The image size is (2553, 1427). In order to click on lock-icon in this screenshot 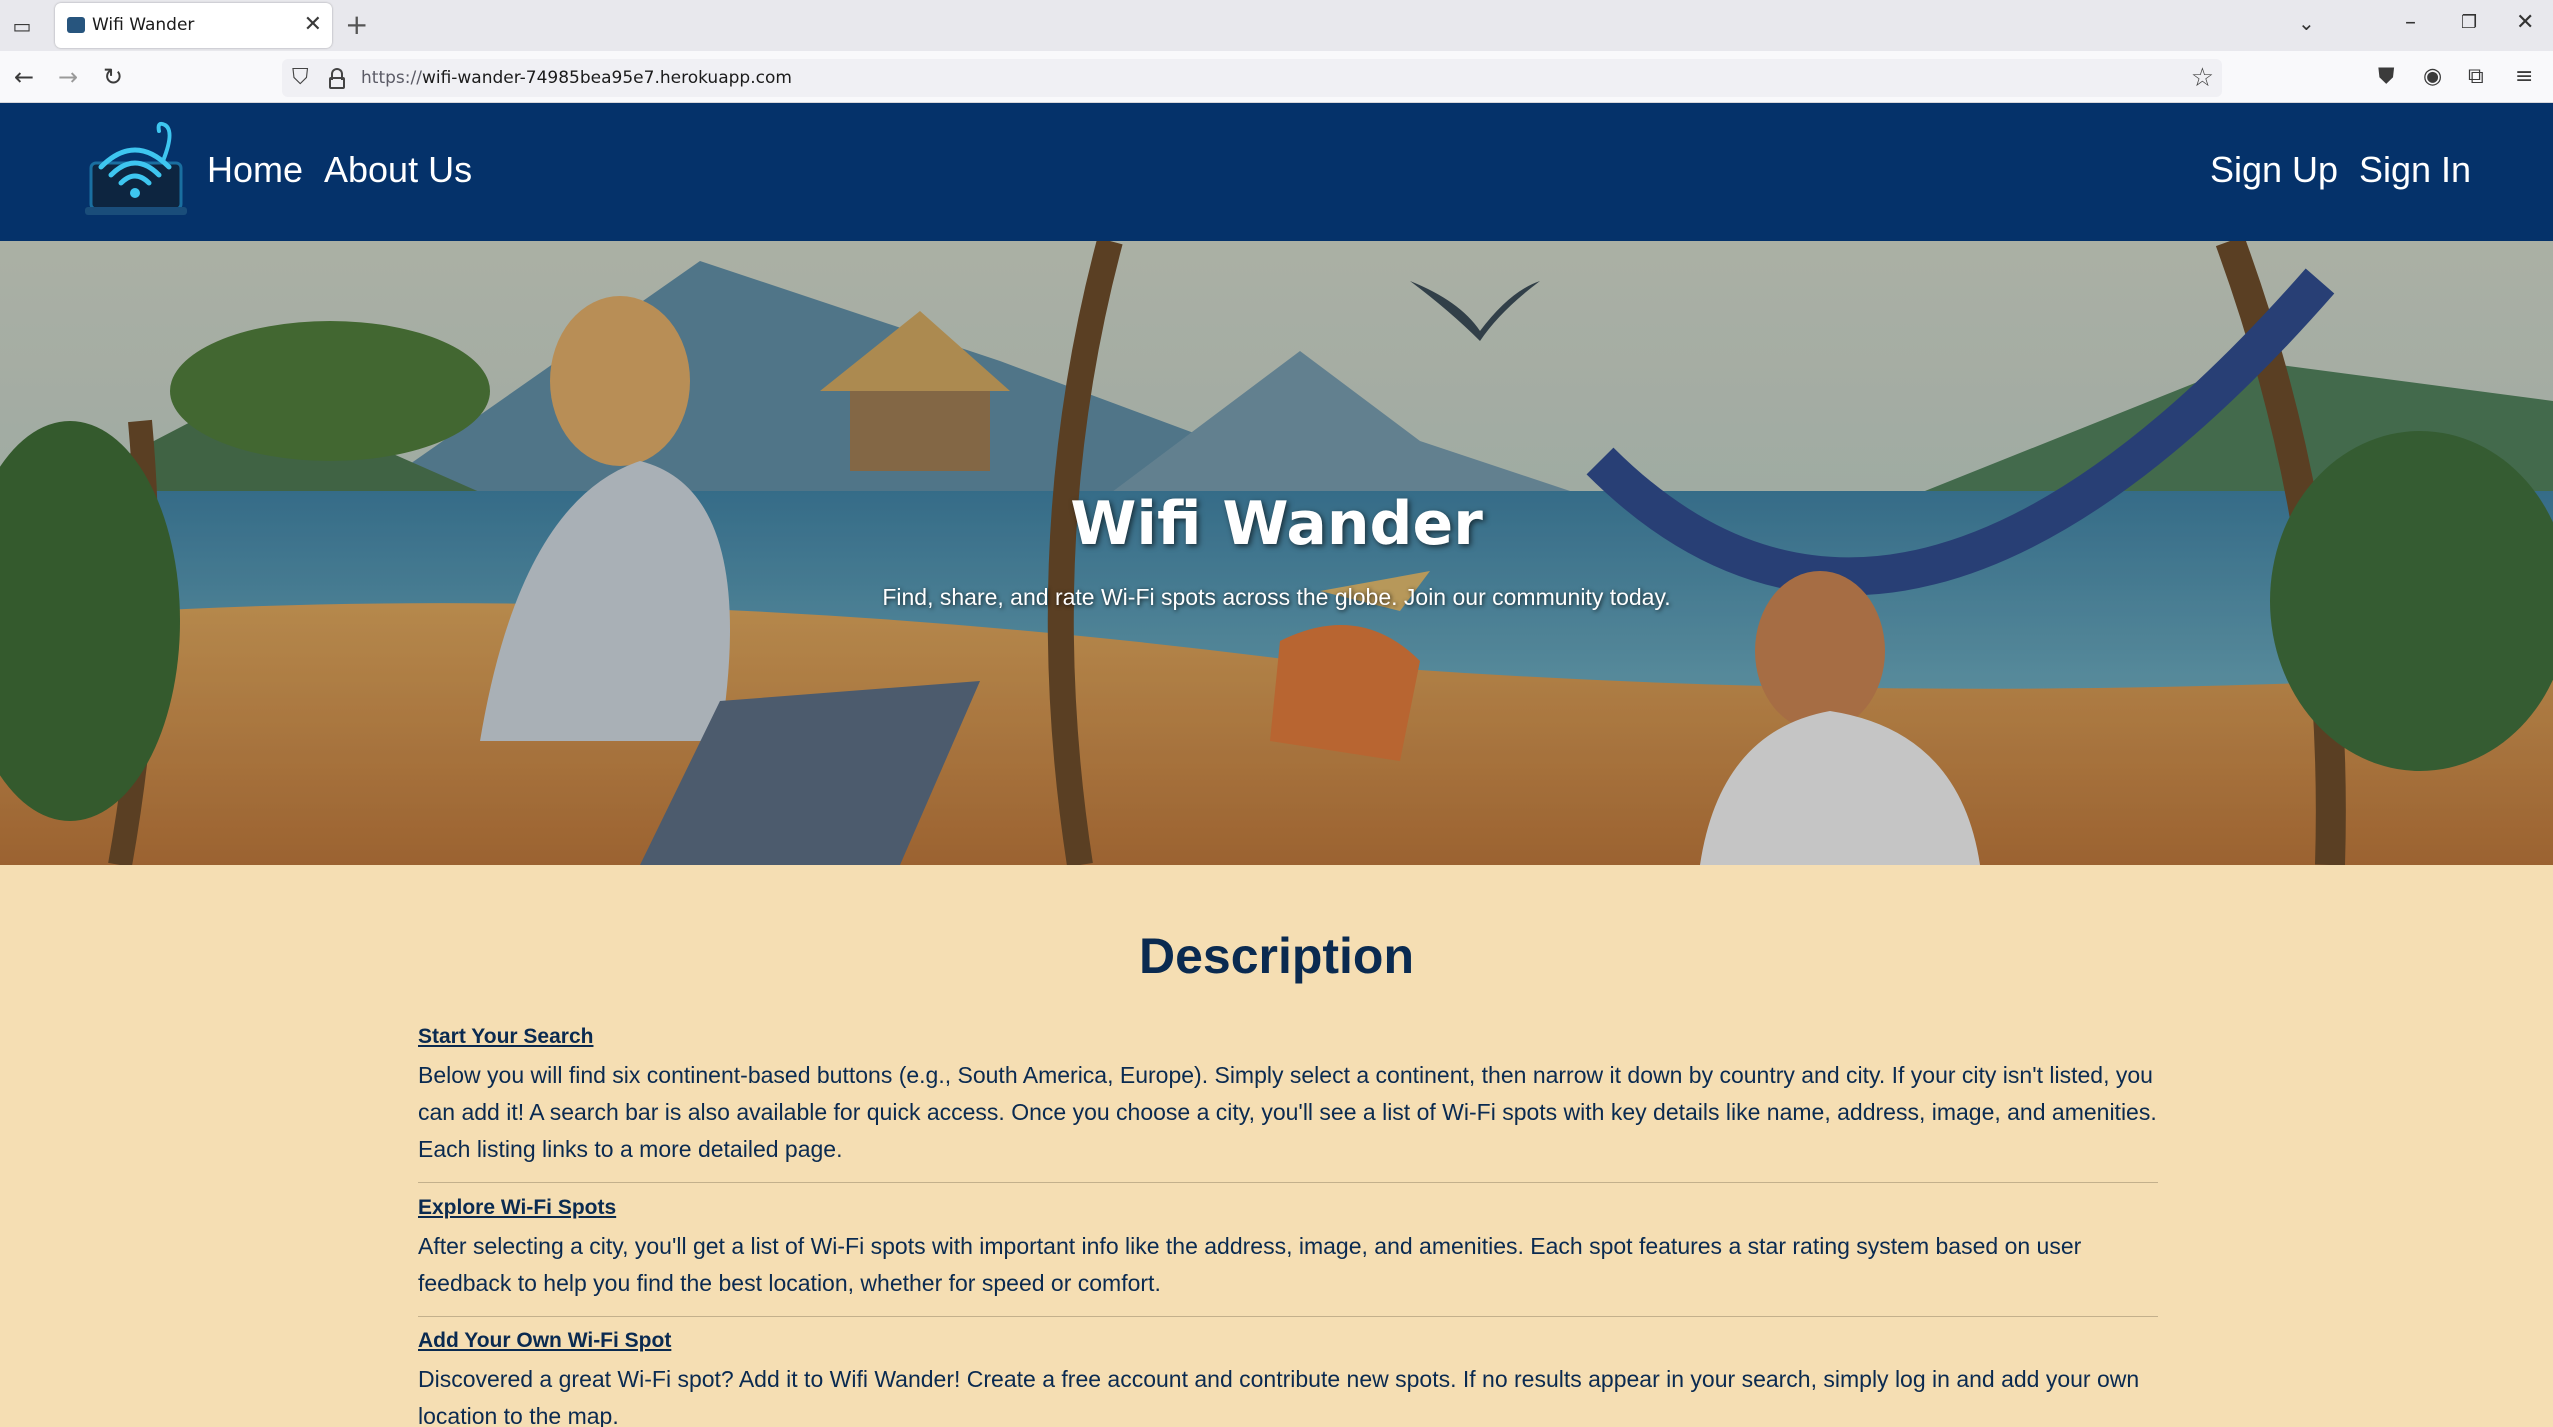, I will do `click(337, 78)`.